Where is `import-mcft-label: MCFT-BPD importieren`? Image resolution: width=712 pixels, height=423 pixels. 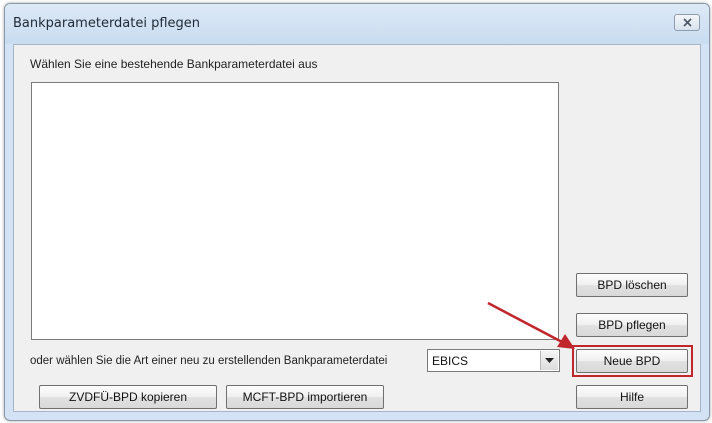
import-mcft-label: MCFT-BPD importieren is located at coordinates (305, 397).